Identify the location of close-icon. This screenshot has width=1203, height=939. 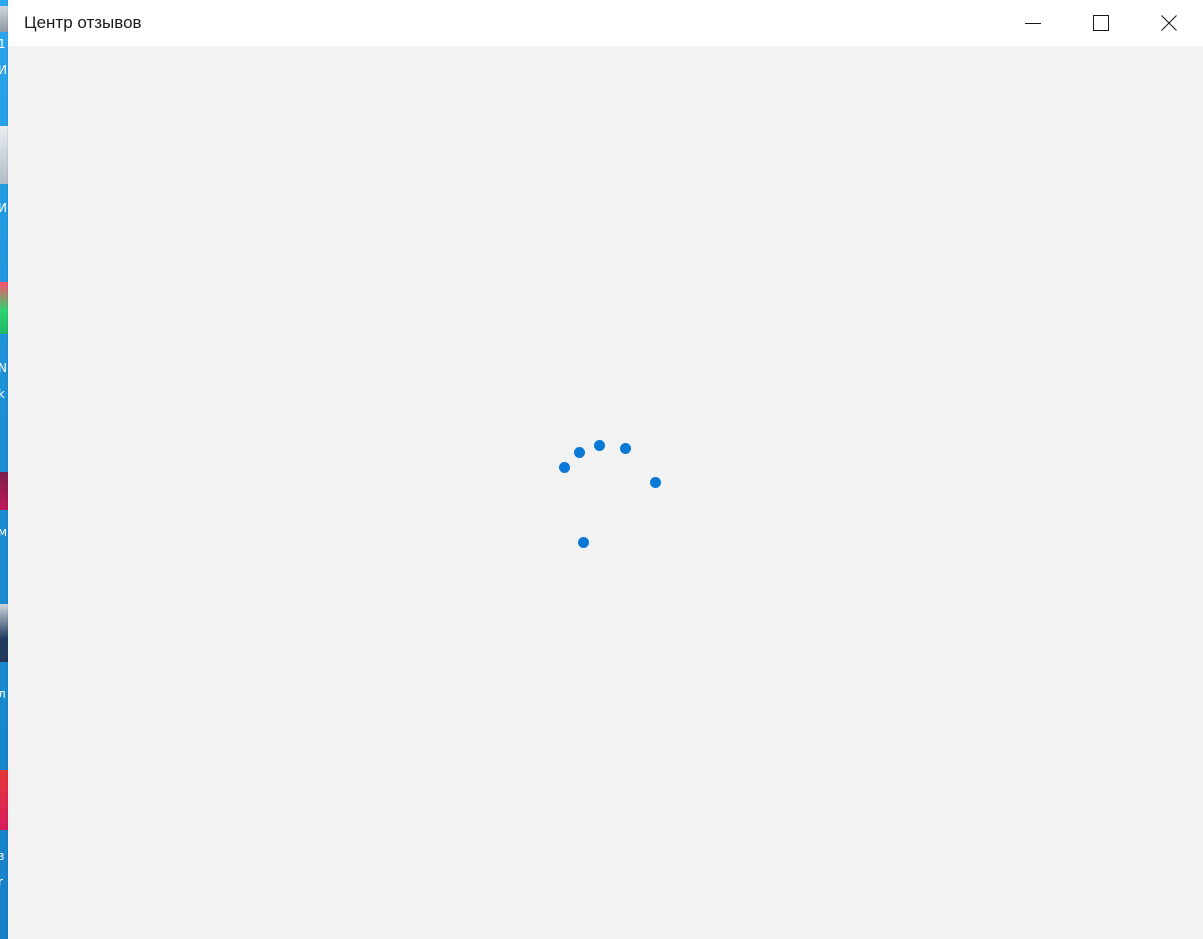
(1169, 23).